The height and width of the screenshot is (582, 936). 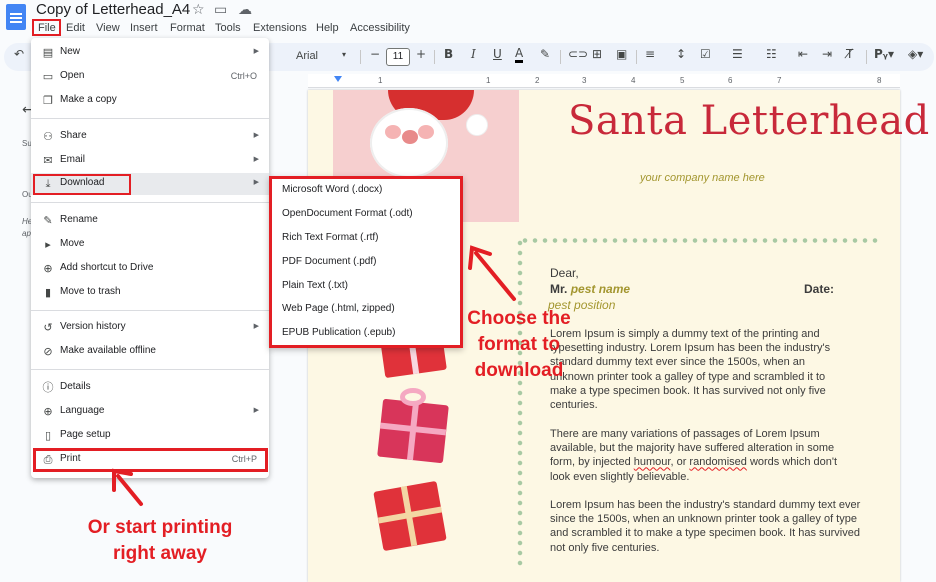 I want to click on annotation-choose-format: Choose the format to download, so click(x=519, y=344).